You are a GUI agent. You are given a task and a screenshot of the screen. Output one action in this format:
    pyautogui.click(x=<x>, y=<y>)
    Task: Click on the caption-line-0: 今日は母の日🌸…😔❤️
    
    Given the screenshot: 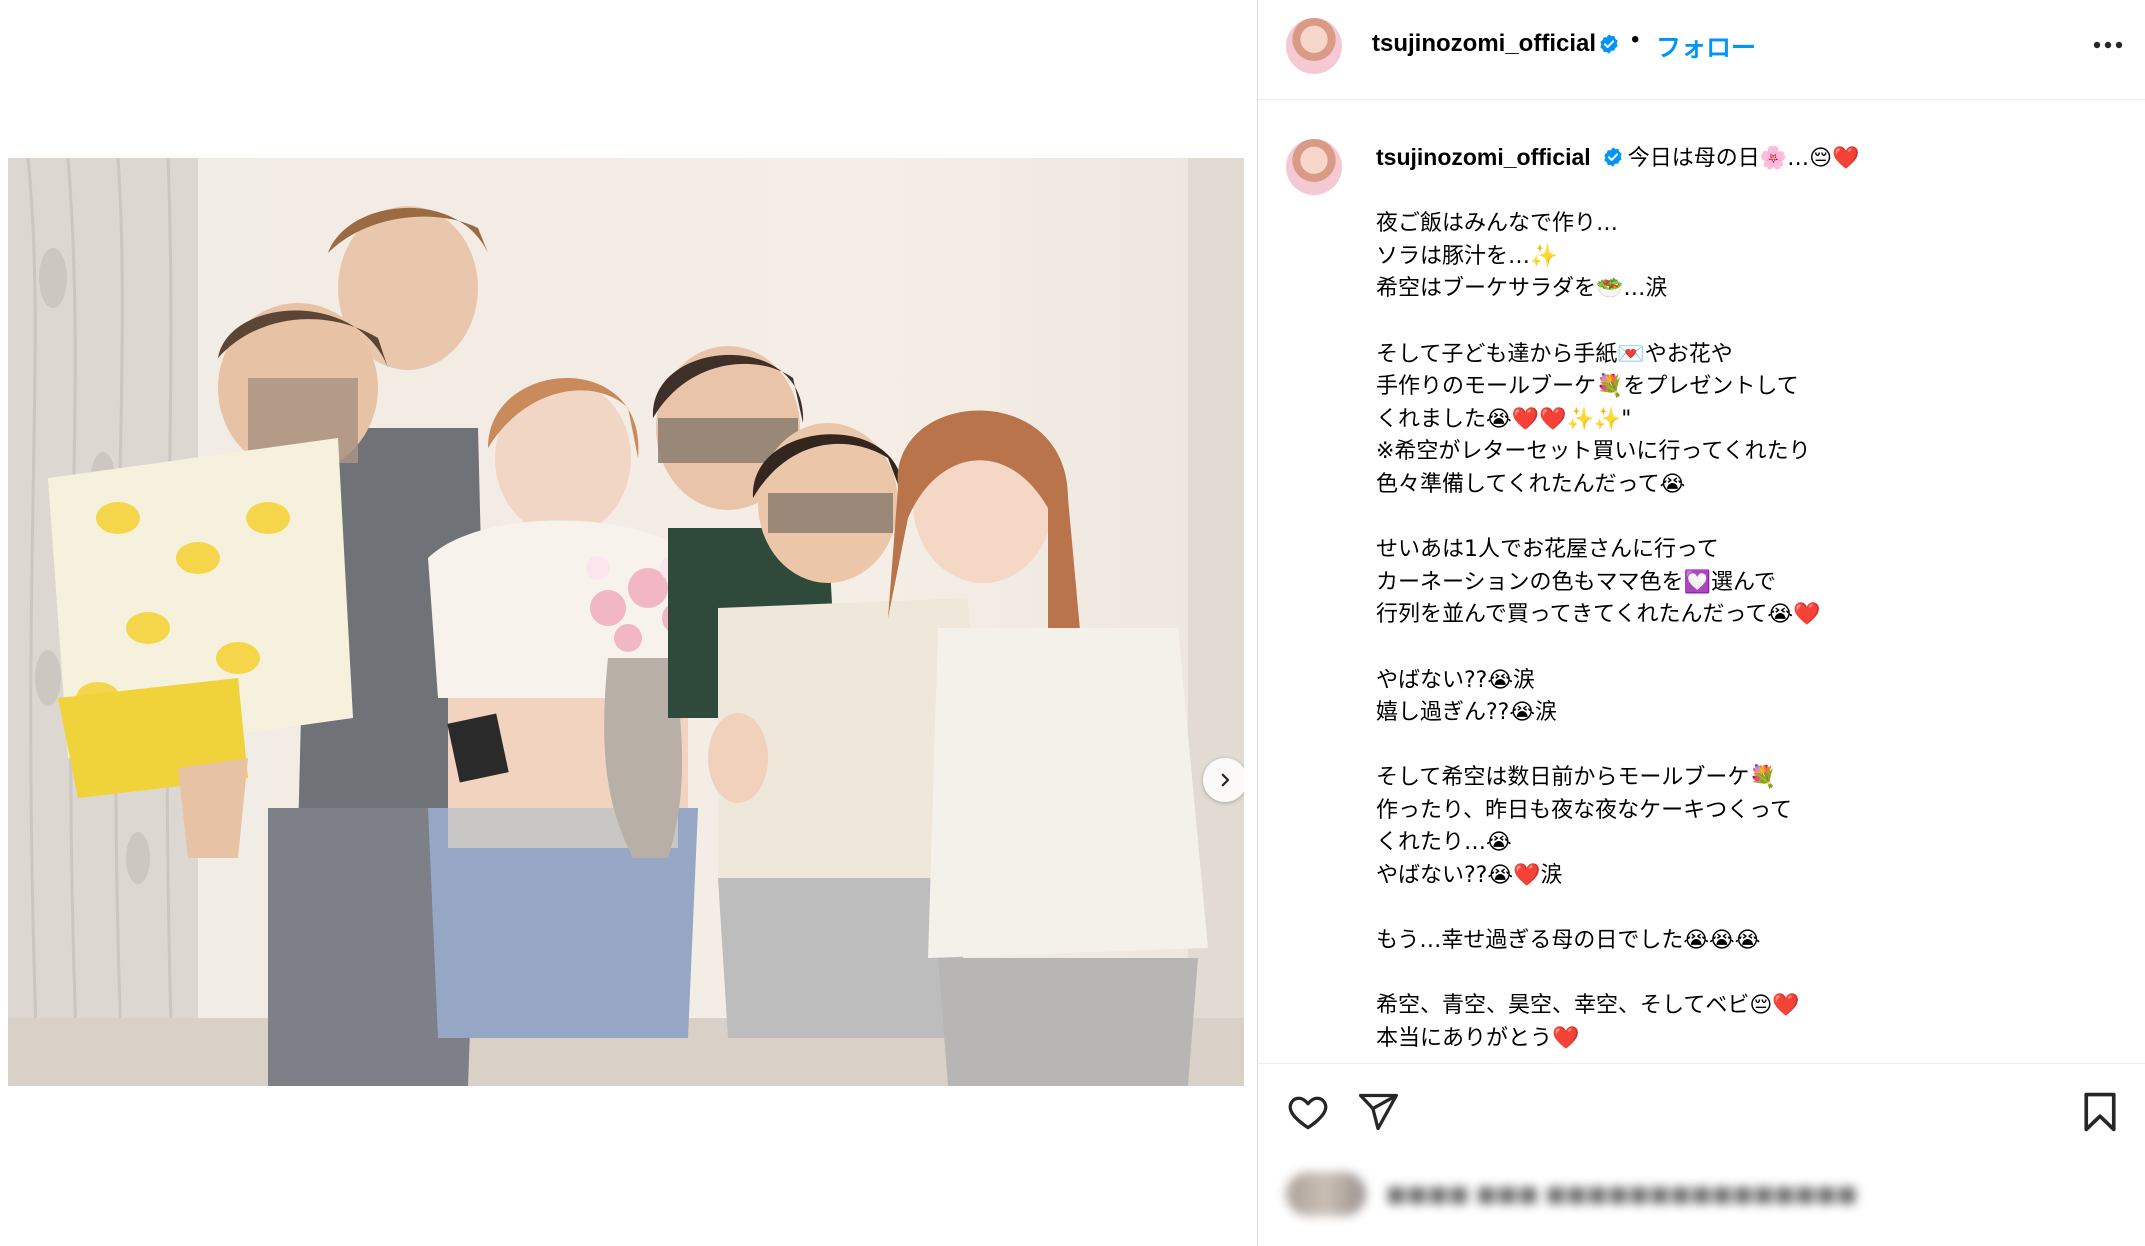 What is the action you would take?
    pyautogui.click(x=1743, y=158)
    